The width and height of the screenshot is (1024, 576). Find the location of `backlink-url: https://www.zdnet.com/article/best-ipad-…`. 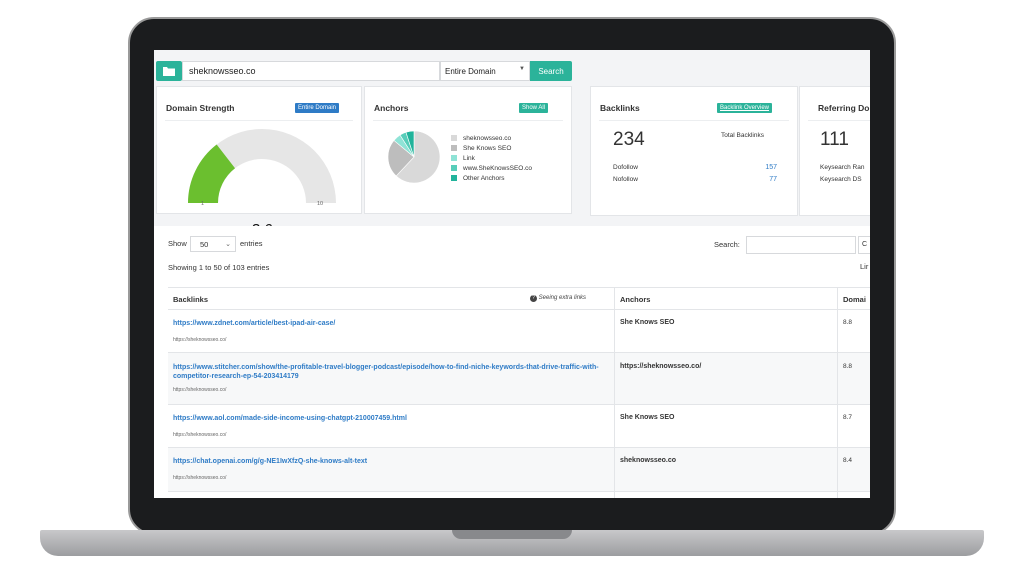

backlink-url: https://www.zdnet.com/article/best-ipad-… is located at coordinates (388, 323).